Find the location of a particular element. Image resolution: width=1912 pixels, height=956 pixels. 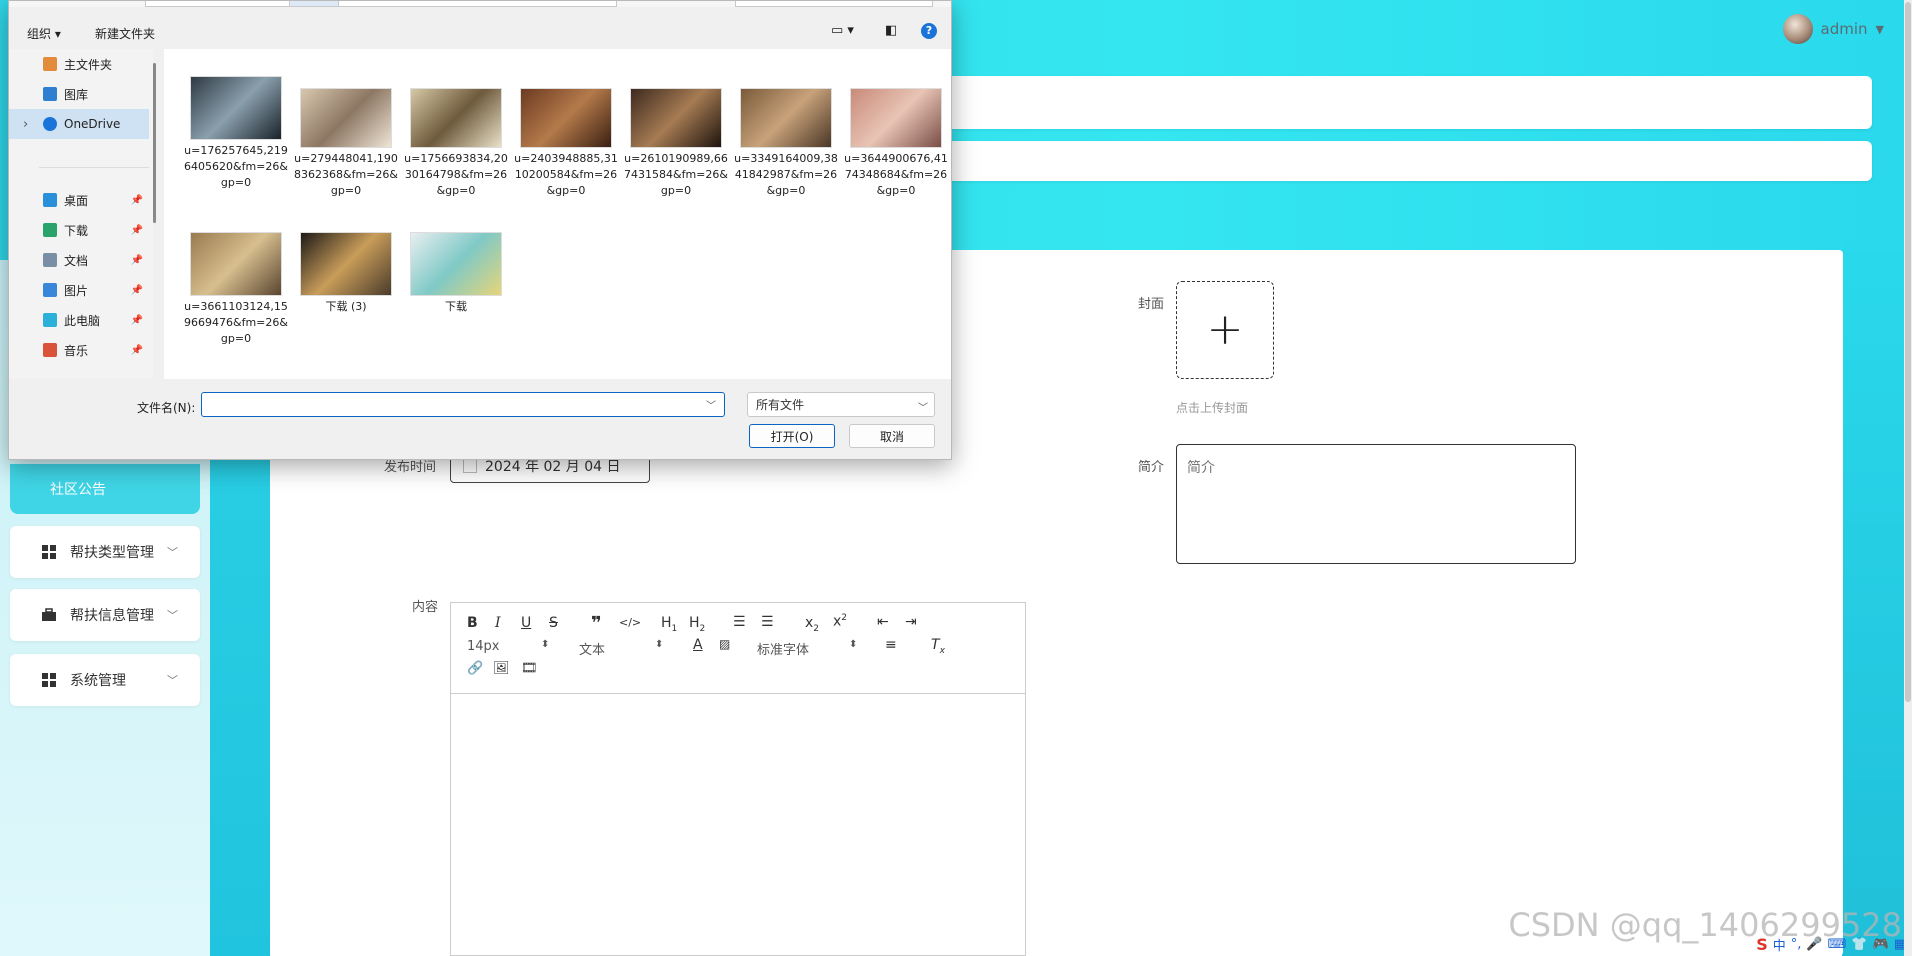

view-icon: ▭ ▾ is located at coordinates (842, 30).